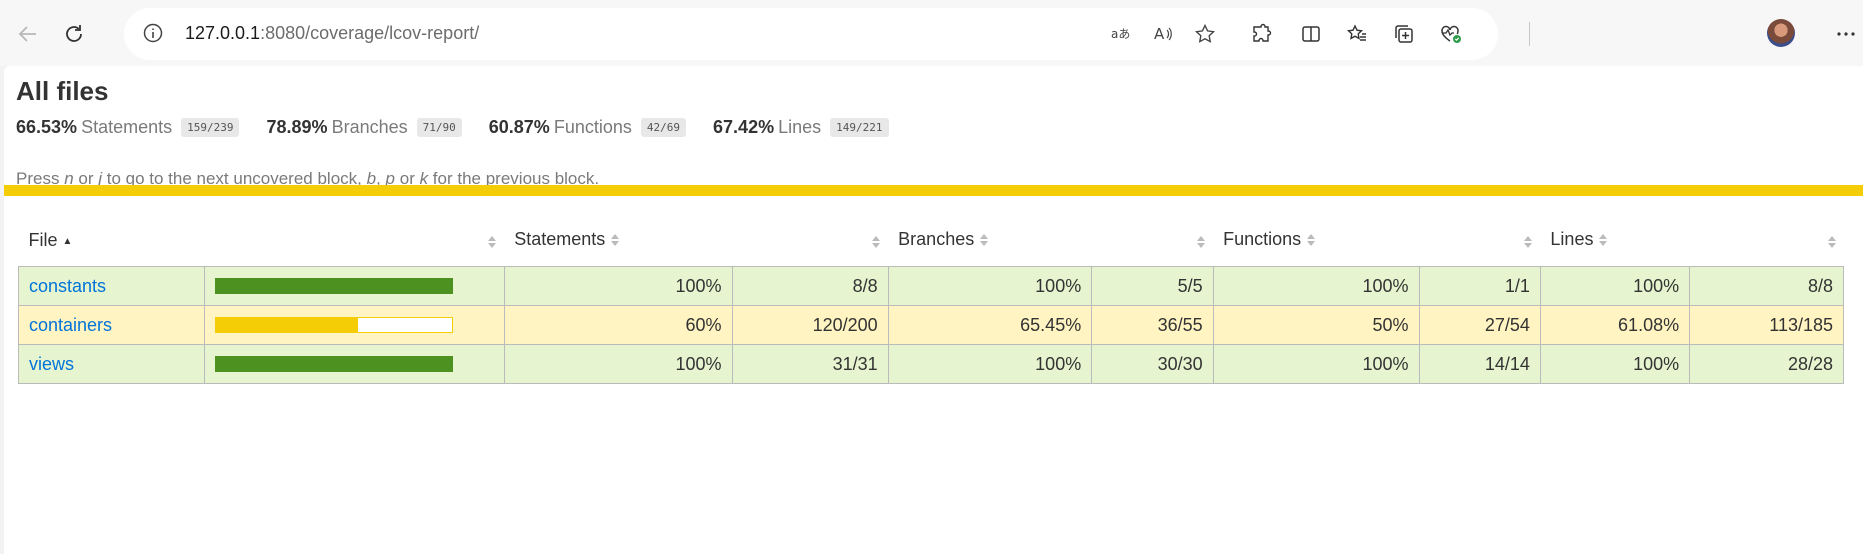 Image resolution: width=1863 pixels, height=554 pixels. I want to click on summary-fraction: 71/90, so click(439, 127).